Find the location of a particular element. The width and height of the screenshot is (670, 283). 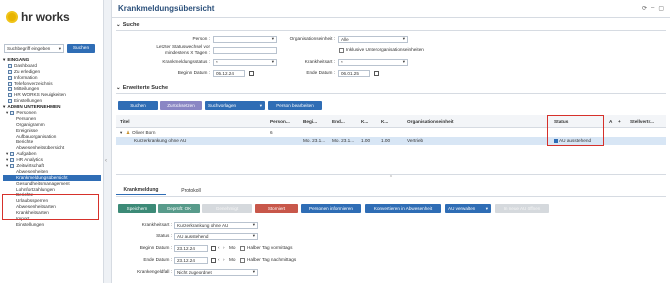

ende-datum-value: 06.01.25 is located at coordinates (350, 73).